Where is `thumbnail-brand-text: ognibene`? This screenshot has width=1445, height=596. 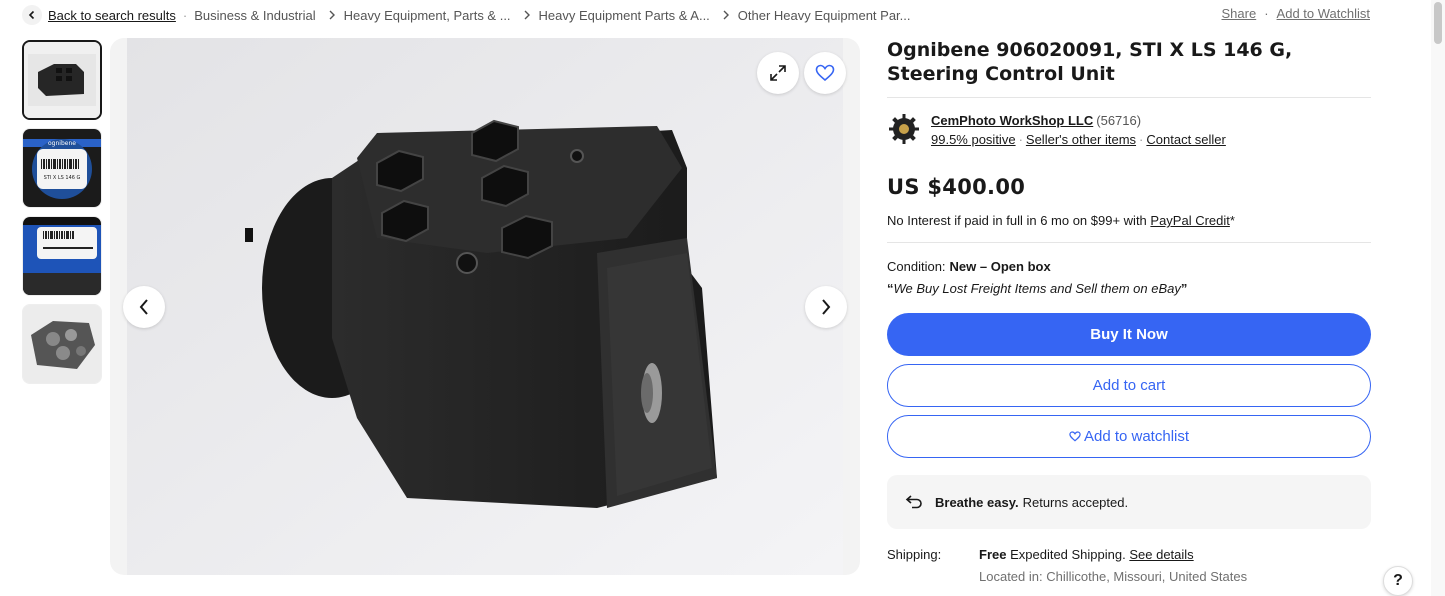
thumbnail-brand-text: ognibene is located at coordinates (62, 143).